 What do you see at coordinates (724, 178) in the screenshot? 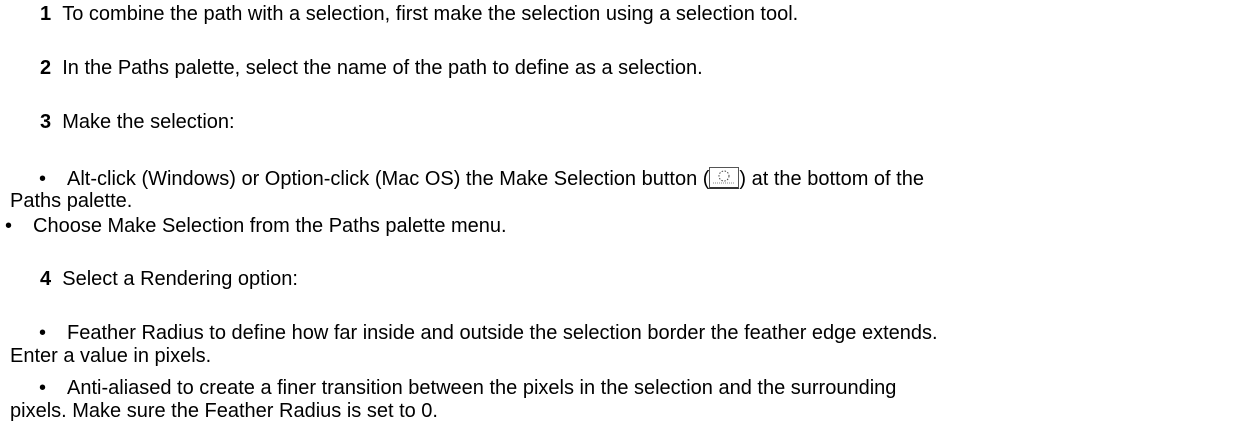
I see `make-selection-icon` at bounding box center [724, 178].